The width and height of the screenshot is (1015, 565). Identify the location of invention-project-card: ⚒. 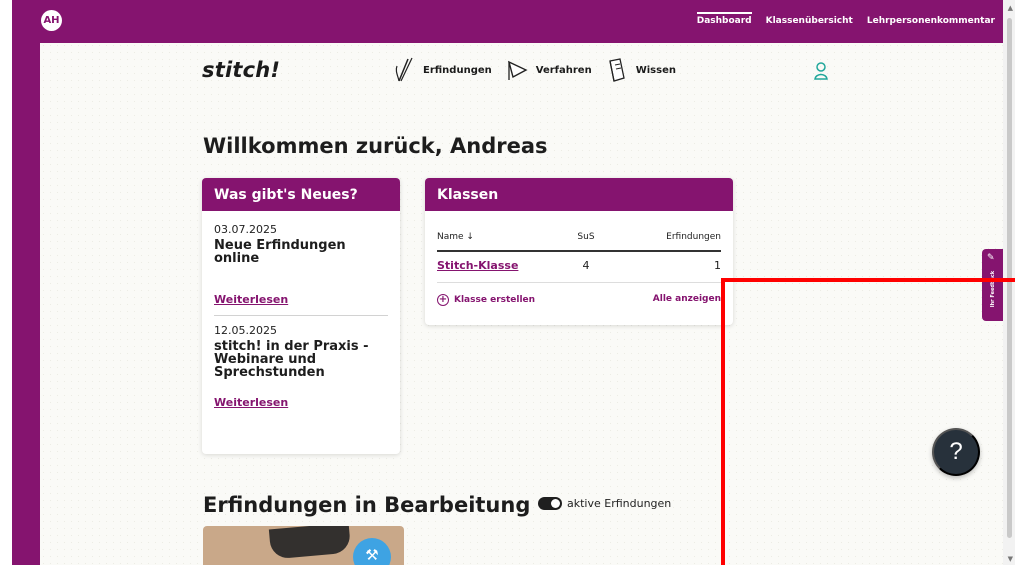
(303, 545).